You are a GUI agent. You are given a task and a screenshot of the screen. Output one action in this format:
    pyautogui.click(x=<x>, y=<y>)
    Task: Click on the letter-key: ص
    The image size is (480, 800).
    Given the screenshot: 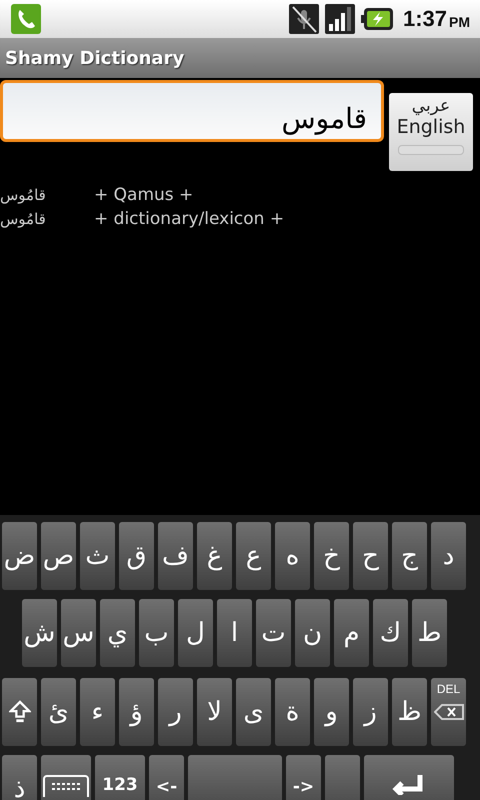 What is the action you would take?
    pyautogui.click(x=58, y=556)
    